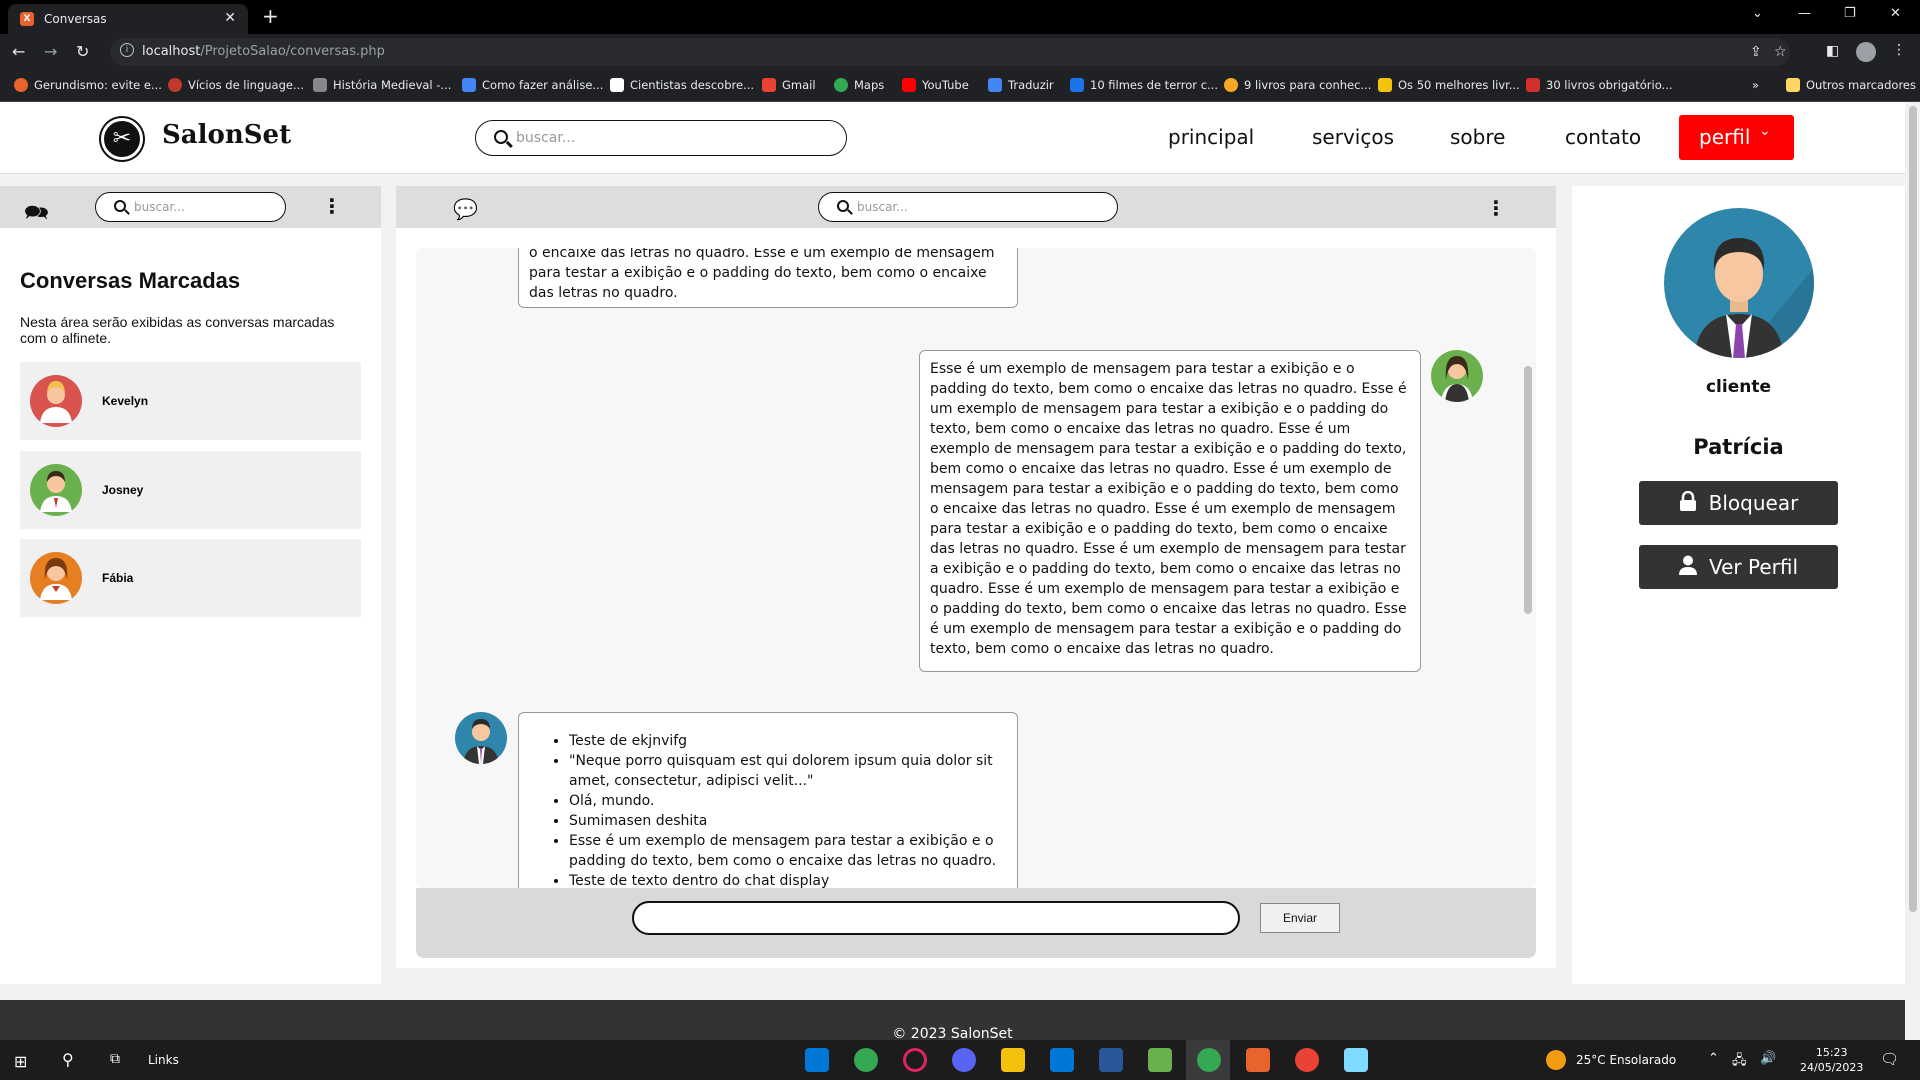 This screenshot has height=1080, width=1920. What do you see at coordinates (1736, 137) in the screenshot?
I see `profile-dropdown-button: perfil ⌄` at bounding box center [1736, 137].